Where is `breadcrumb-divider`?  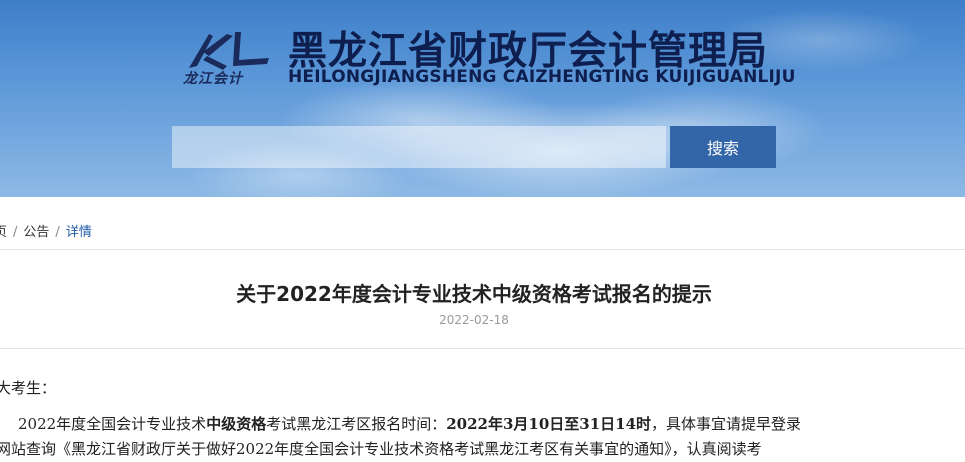
breadcrumb-divider is located at coordinates (482, 249).